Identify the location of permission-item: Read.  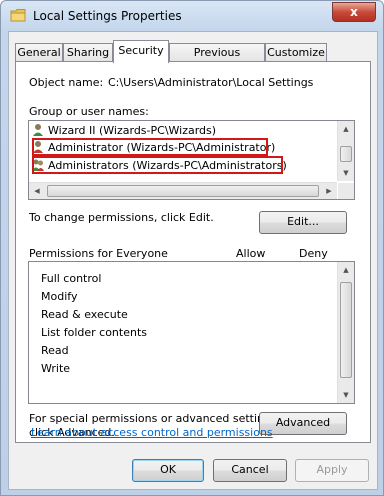
(55, 350).